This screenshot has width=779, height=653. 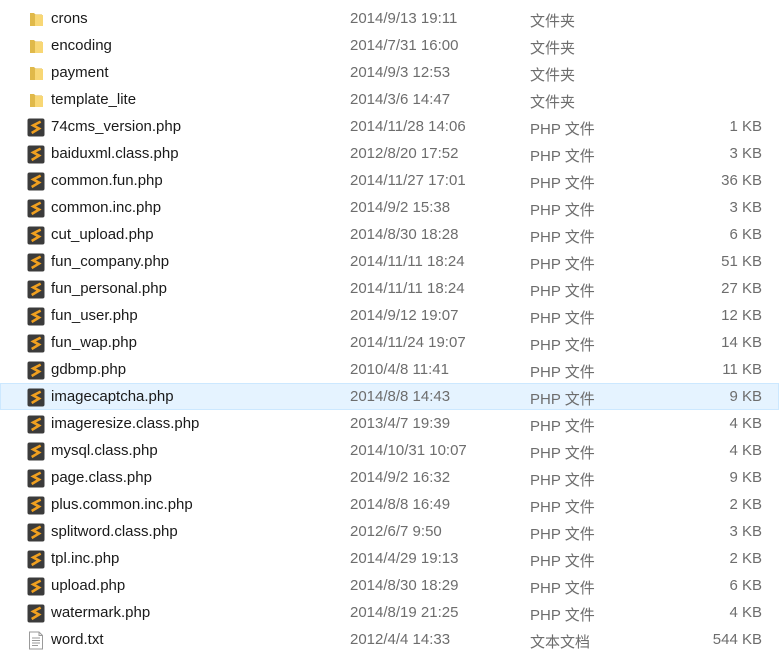 I want to click on file-date-modified: 2012/8/20 17:52, so click(x=404, y=153).